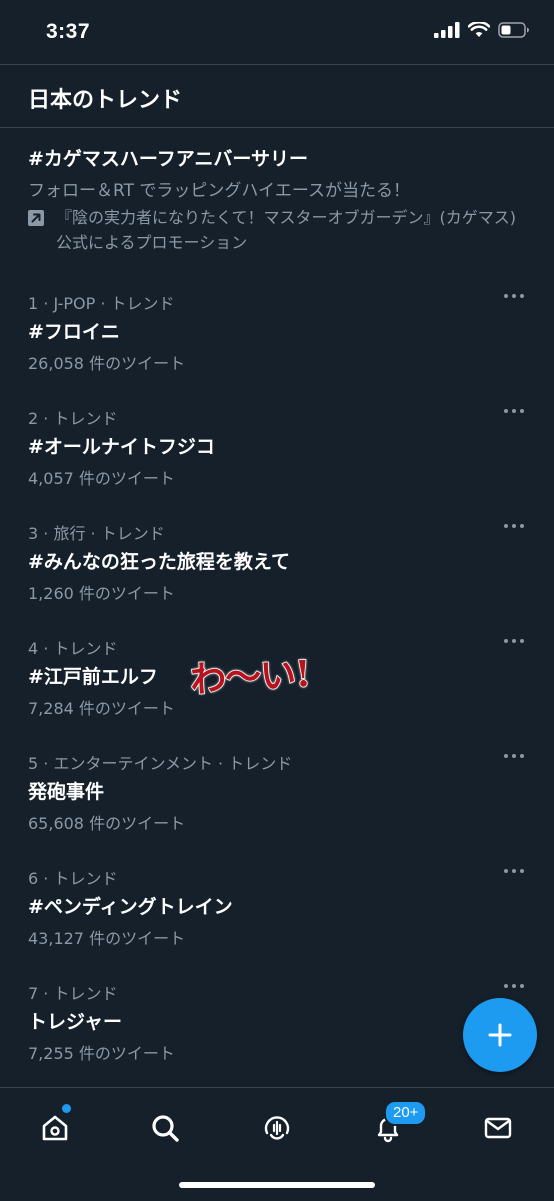 The image size is (554, 1201). I want to click on trend-name: #フロイニ, so click(74, 332).